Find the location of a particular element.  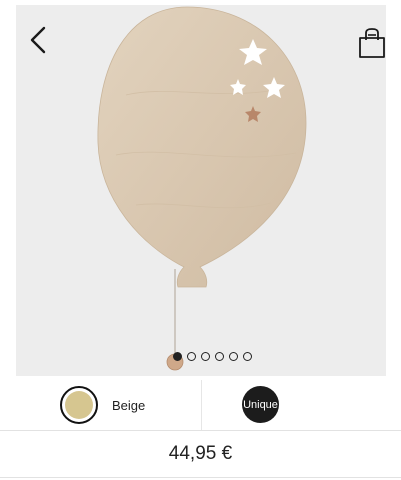

color-option-beige: Beige is located at coordinates (130, 405).